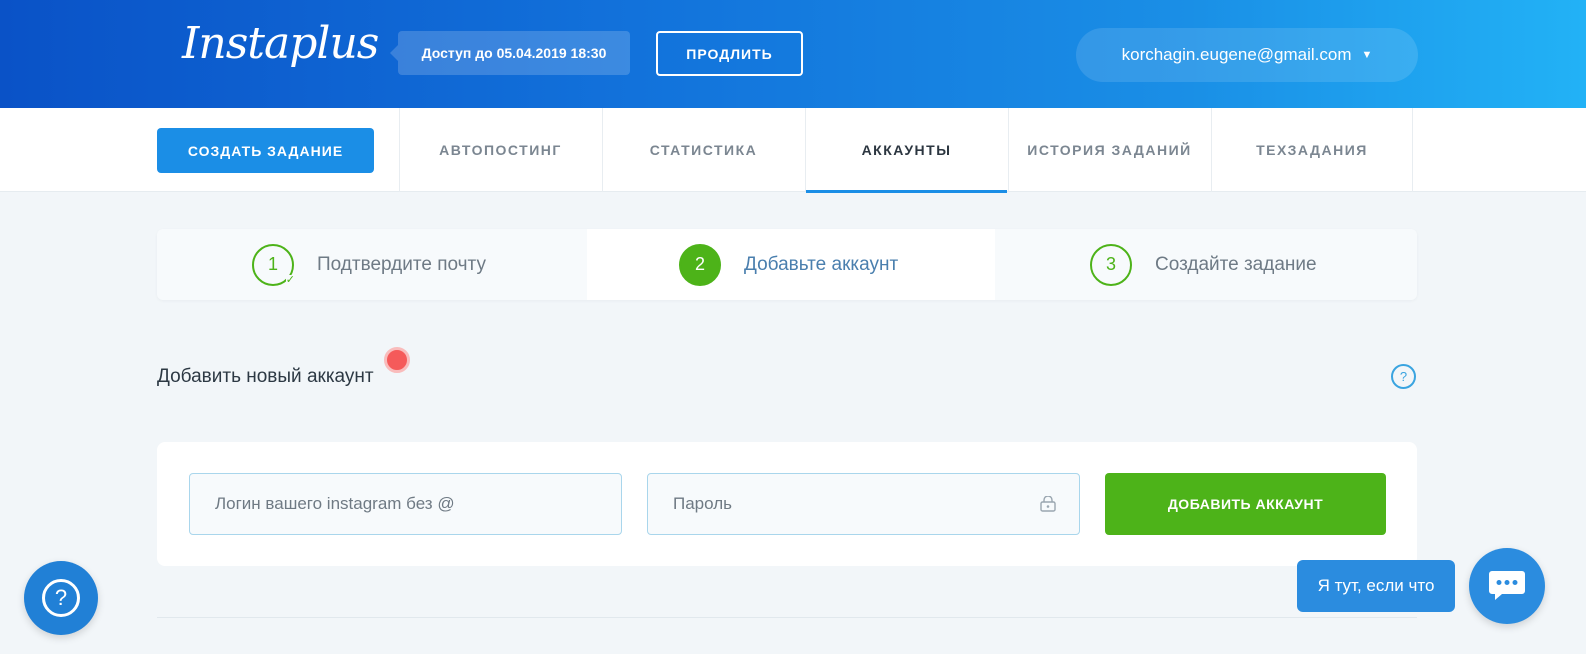 The height and width of the screenshot is (654, 1586). Describe the element at coordinates (401, 264) in the screenshot. I see `step-label: Подтвердите почту` at that location.